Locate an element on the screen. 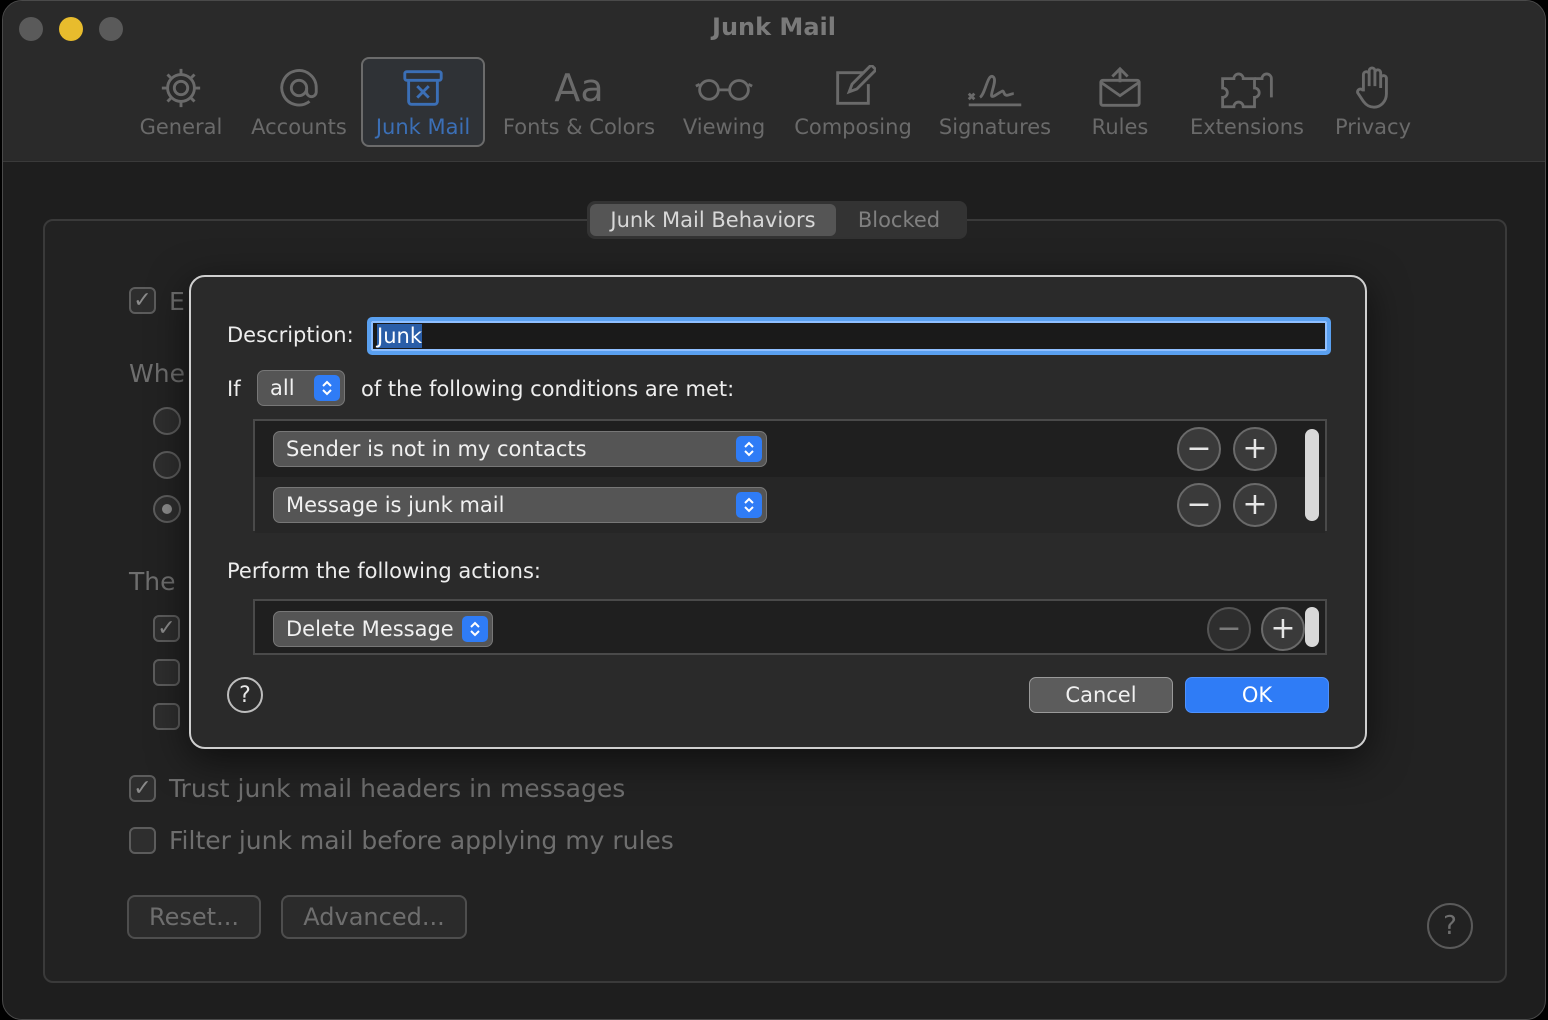 Image resolution: width=1548 pixels, height=1020 pixels. add-action-button: + is located at coordinates (1283, 629).